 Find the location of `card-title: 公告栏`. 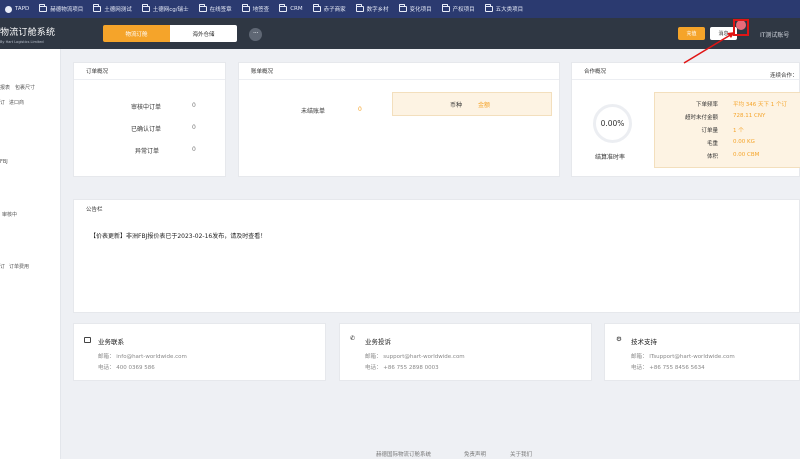

card-title: 公告栏 is located at coordinates (94, 209).